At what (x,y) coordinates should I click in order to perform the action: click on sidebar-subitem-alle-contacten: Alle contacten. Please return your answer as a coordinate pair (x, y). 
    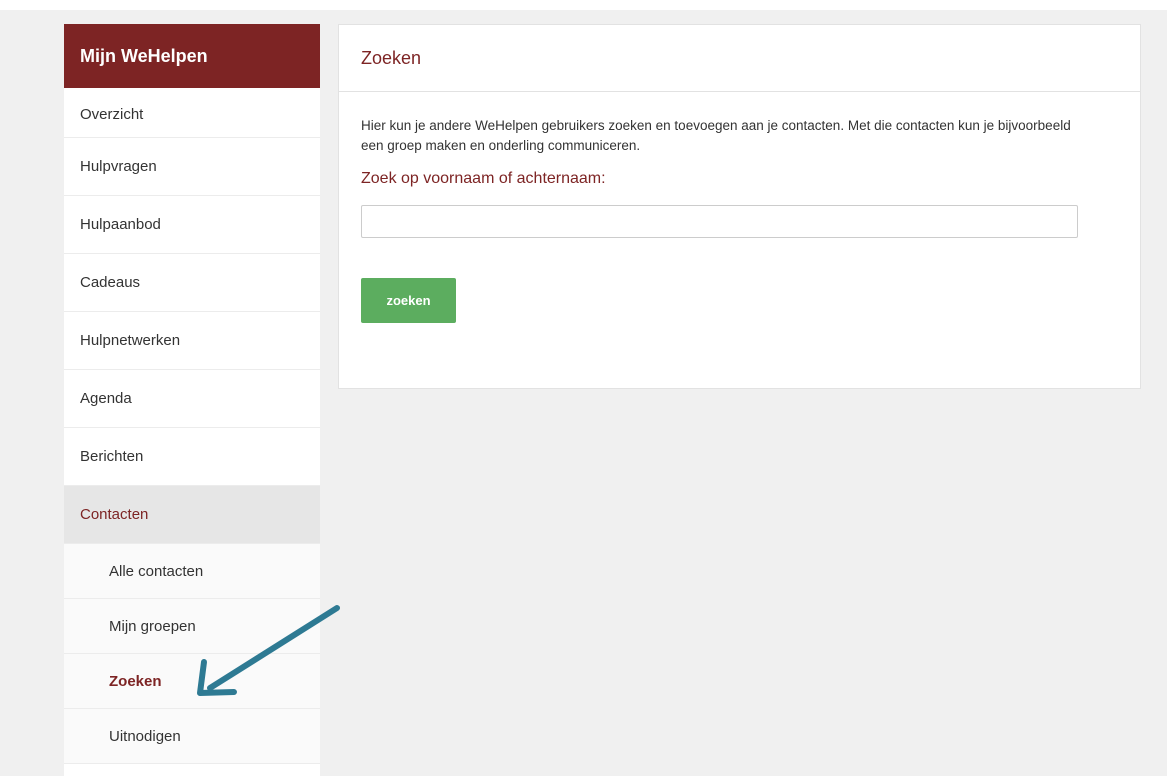
    Looking at the image, I should click on (192, 571).